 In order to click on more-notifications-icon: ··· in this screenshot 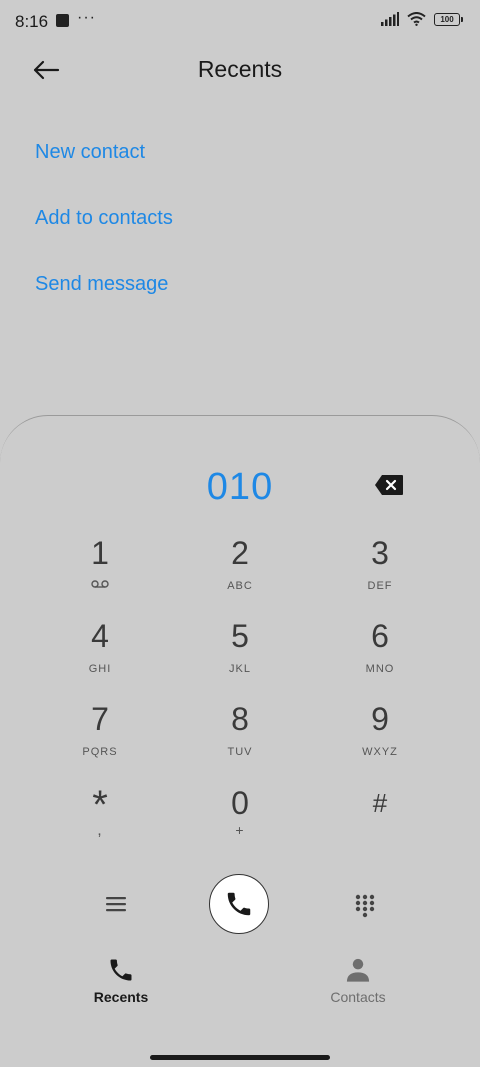, I will do `click(86, 17)`.